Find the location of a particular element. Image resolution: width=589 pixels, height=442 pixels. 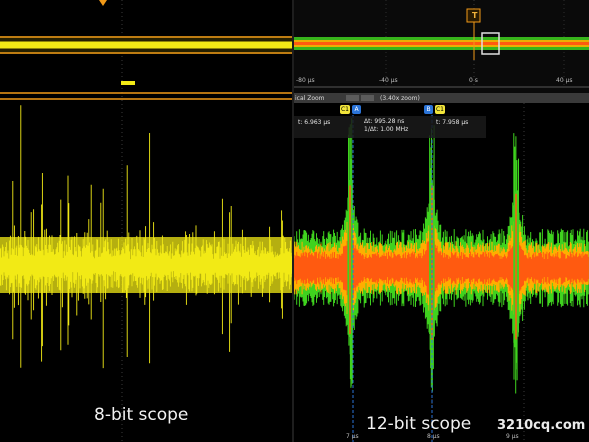

cursor-b-time: t: 7.958 µs is located at coordinates (452, 122).